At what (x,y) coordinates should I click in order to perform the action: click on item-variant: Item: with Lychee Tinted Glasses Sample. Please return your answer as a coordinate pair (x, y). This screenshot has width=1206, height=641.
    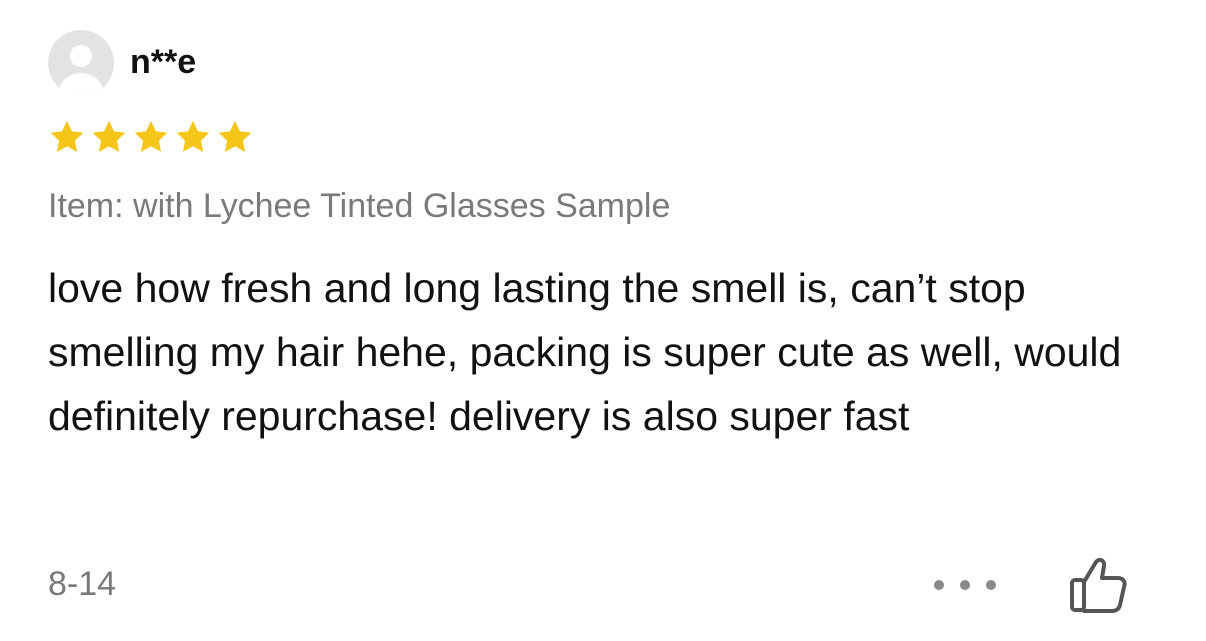
    Looking at the image, I should click on (359, 206).